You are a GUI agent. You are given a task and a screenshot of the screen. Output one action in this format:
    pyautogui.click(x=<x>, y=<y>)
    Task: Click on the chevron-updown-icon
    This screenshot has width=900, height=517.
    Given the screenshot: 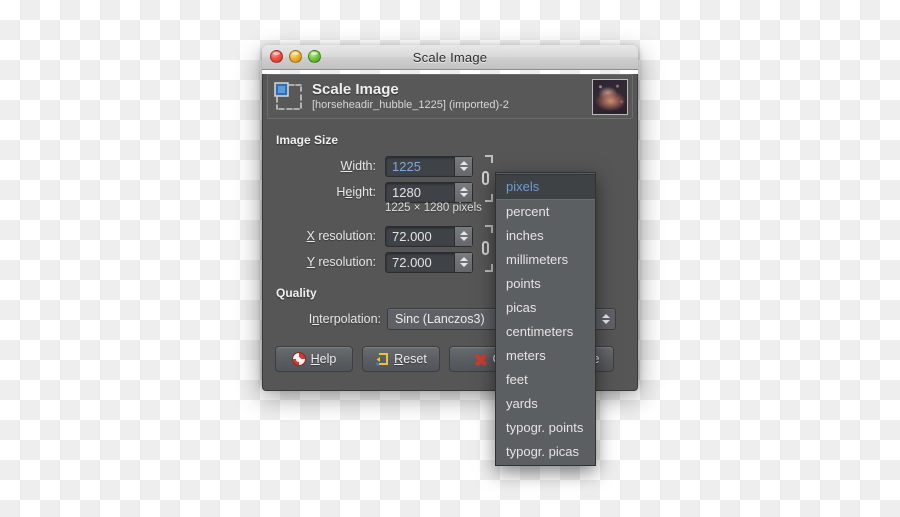 What is the action you would take?
    pyautogui.click(x=606, y=319)
    